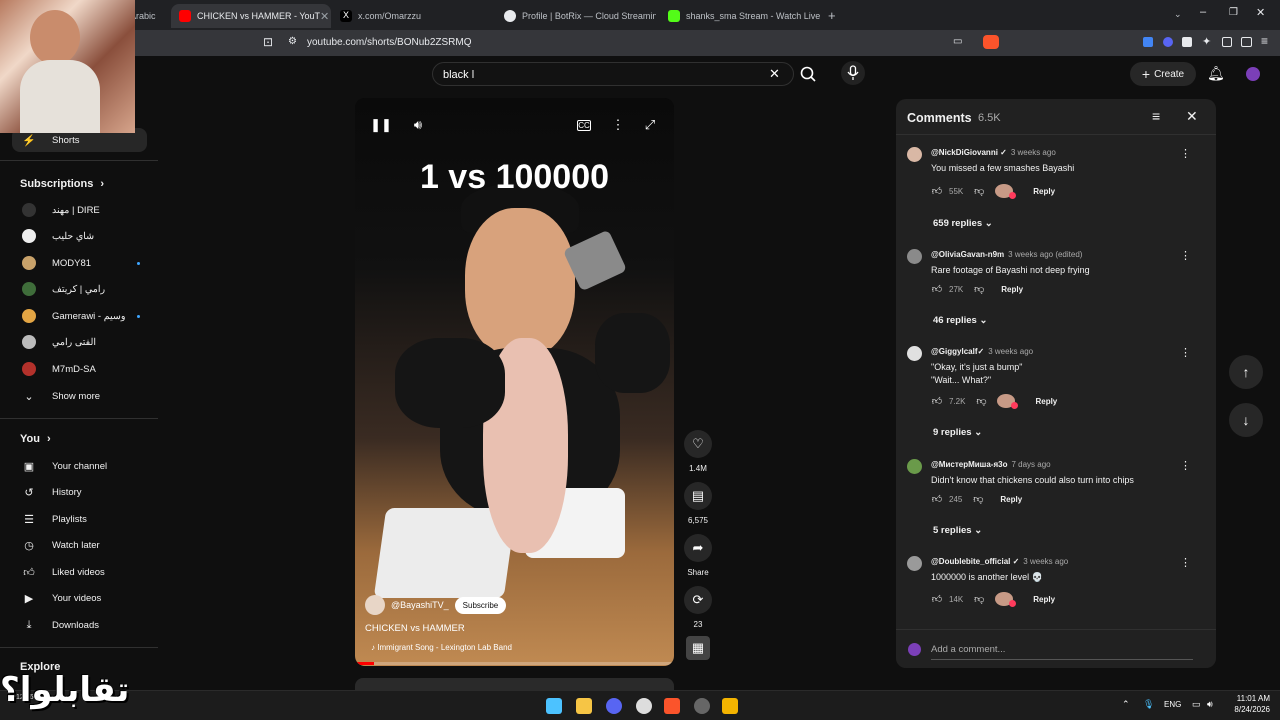 This screenshot has height=720, width=1280. Describe the element at coordinates (420, 605) in the screenshot. I see `channel-name: @BayashiTV_` at that location.